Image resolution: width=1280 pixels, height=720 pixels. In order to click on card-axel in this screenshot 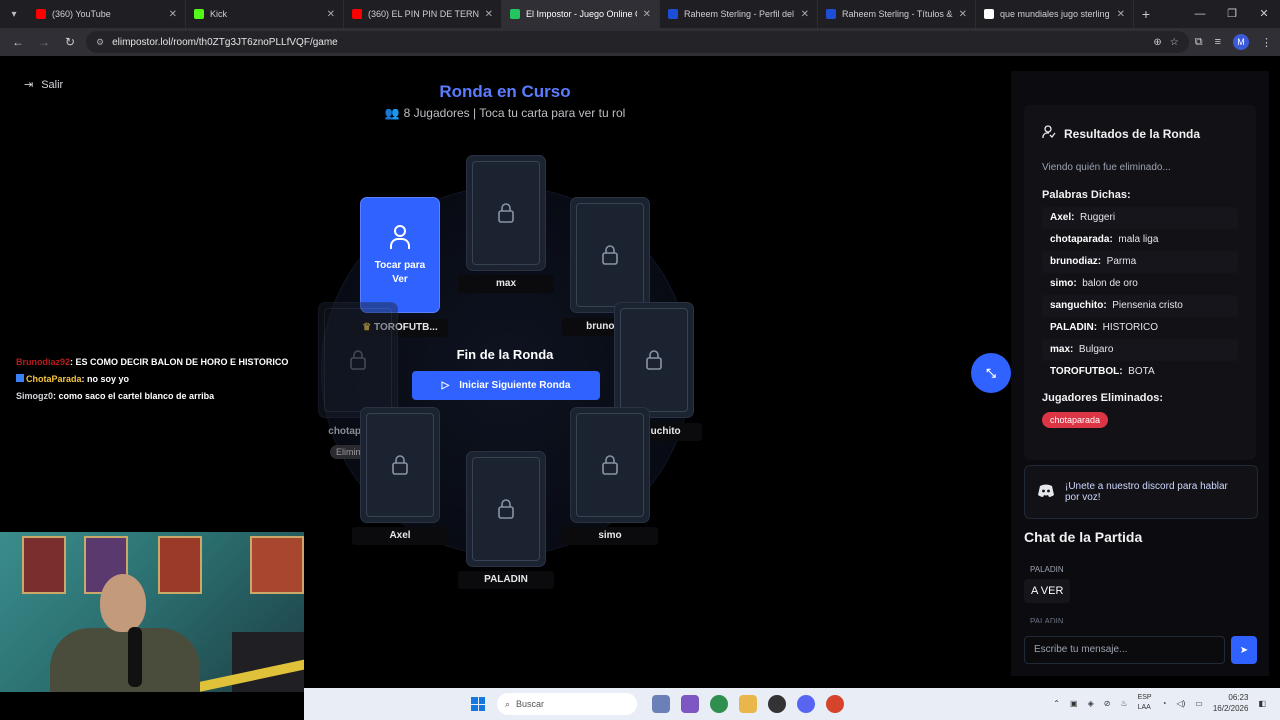, I will do `click(400, 465)`.